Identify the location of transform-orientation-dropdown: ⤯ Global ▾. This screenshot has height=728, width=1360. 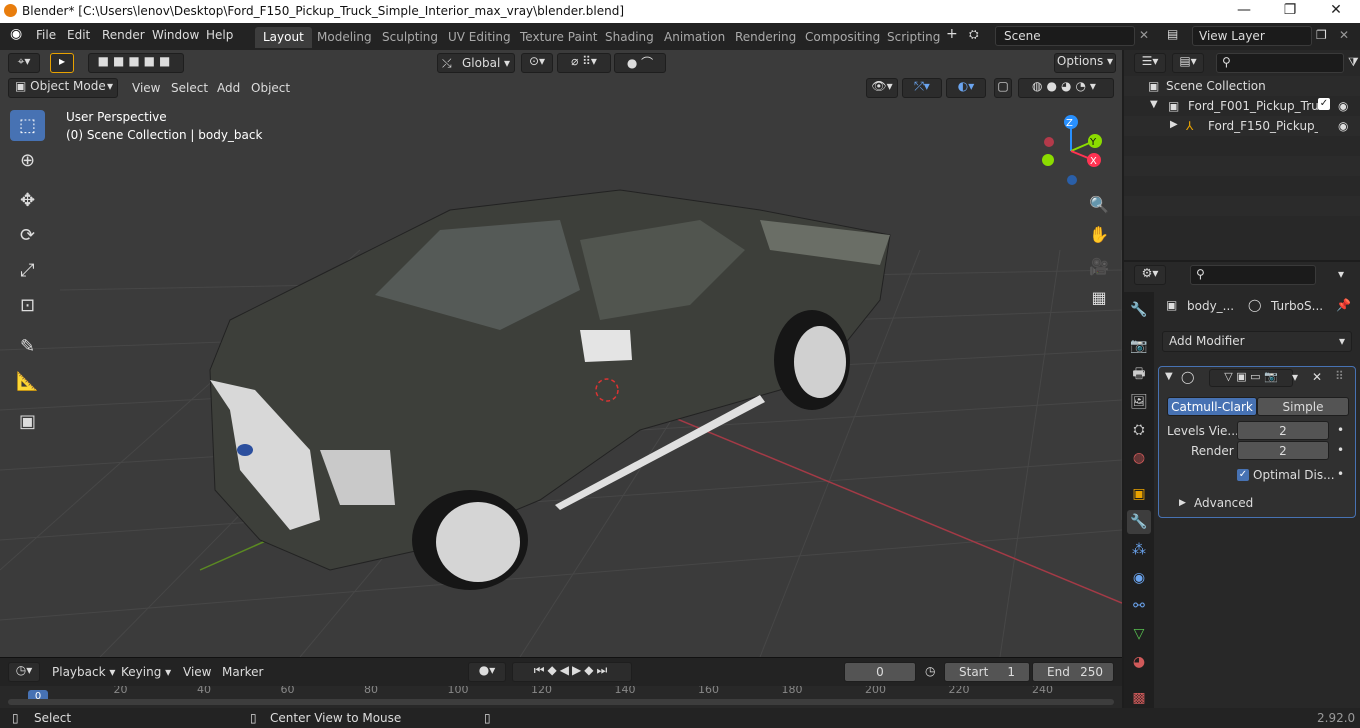
(476, 63).